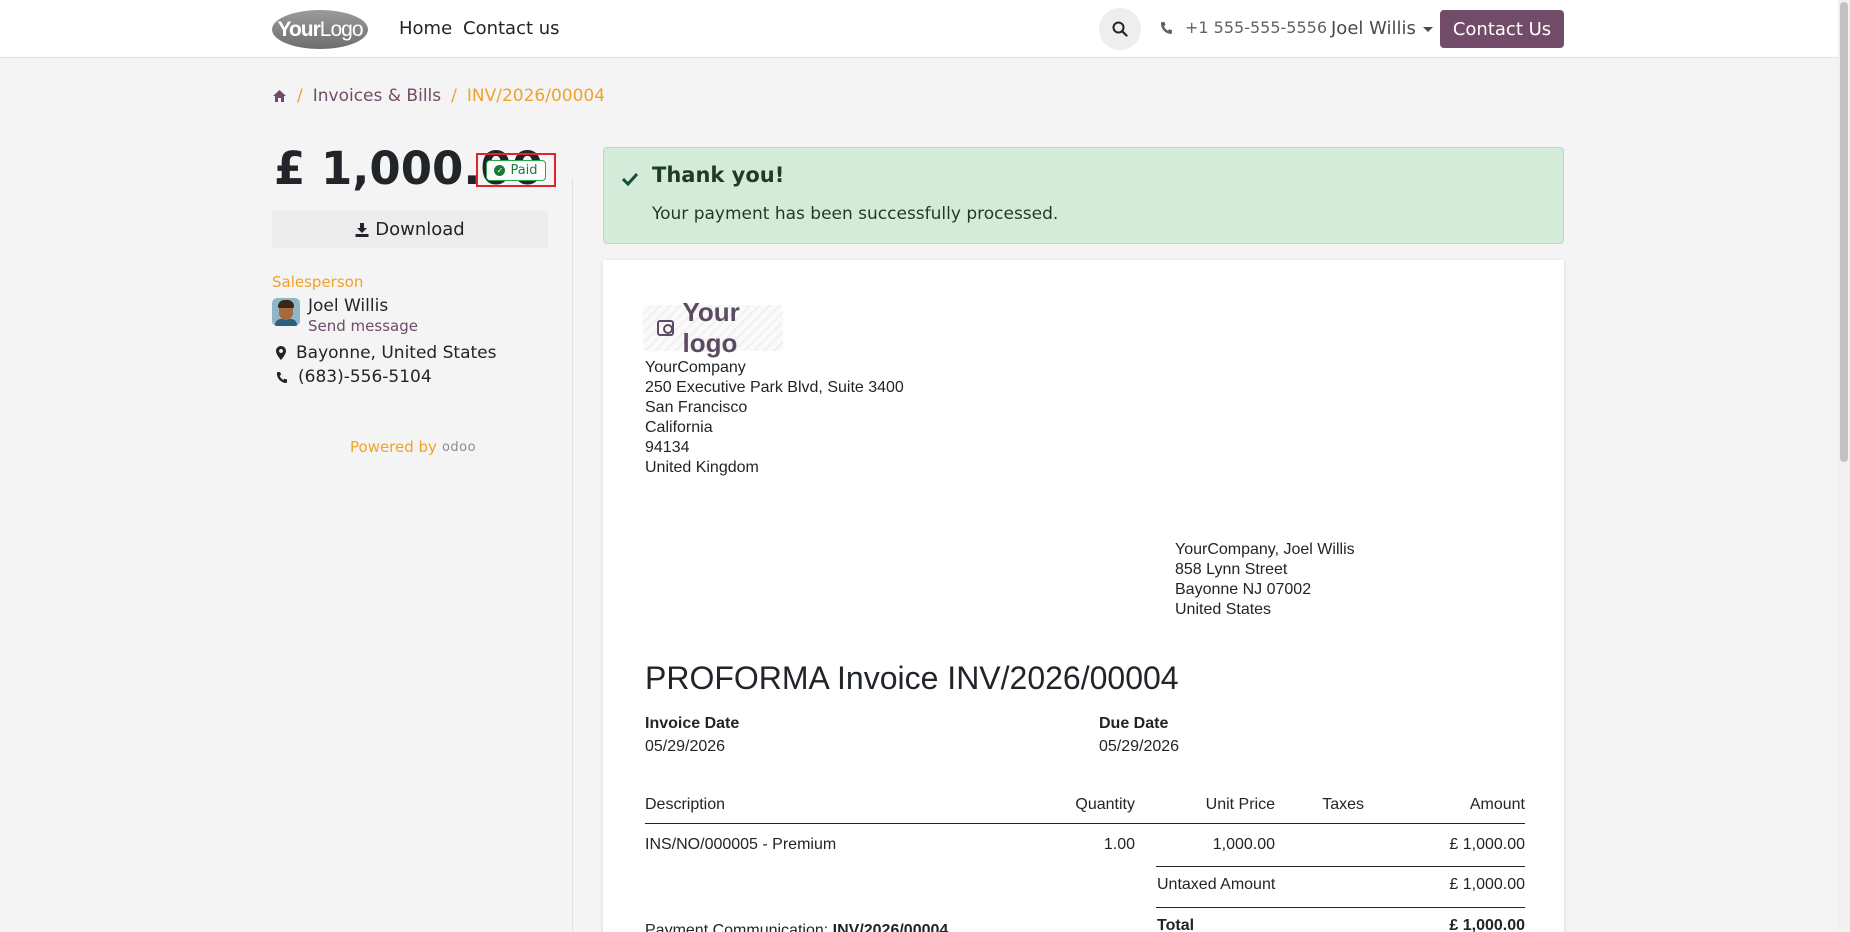 Image resolution: width=1850 pixels, height=932 pixels. Describe the element at coordinates (695, 367) in the screenshot. I see `address-line: YourCompany` at that location.